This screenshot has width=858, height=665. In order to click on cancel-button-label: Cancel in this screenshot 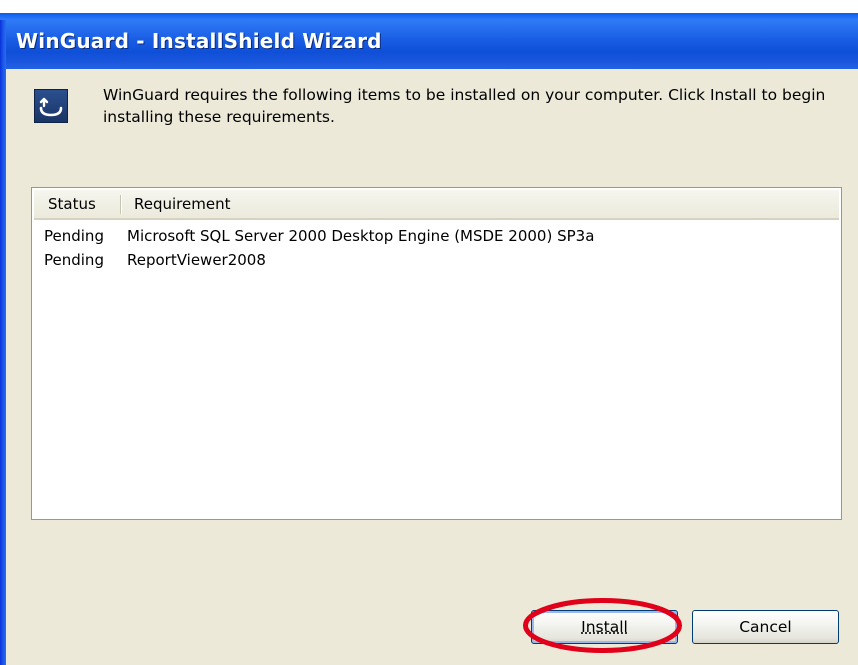, I will do `click(765, 627)`.